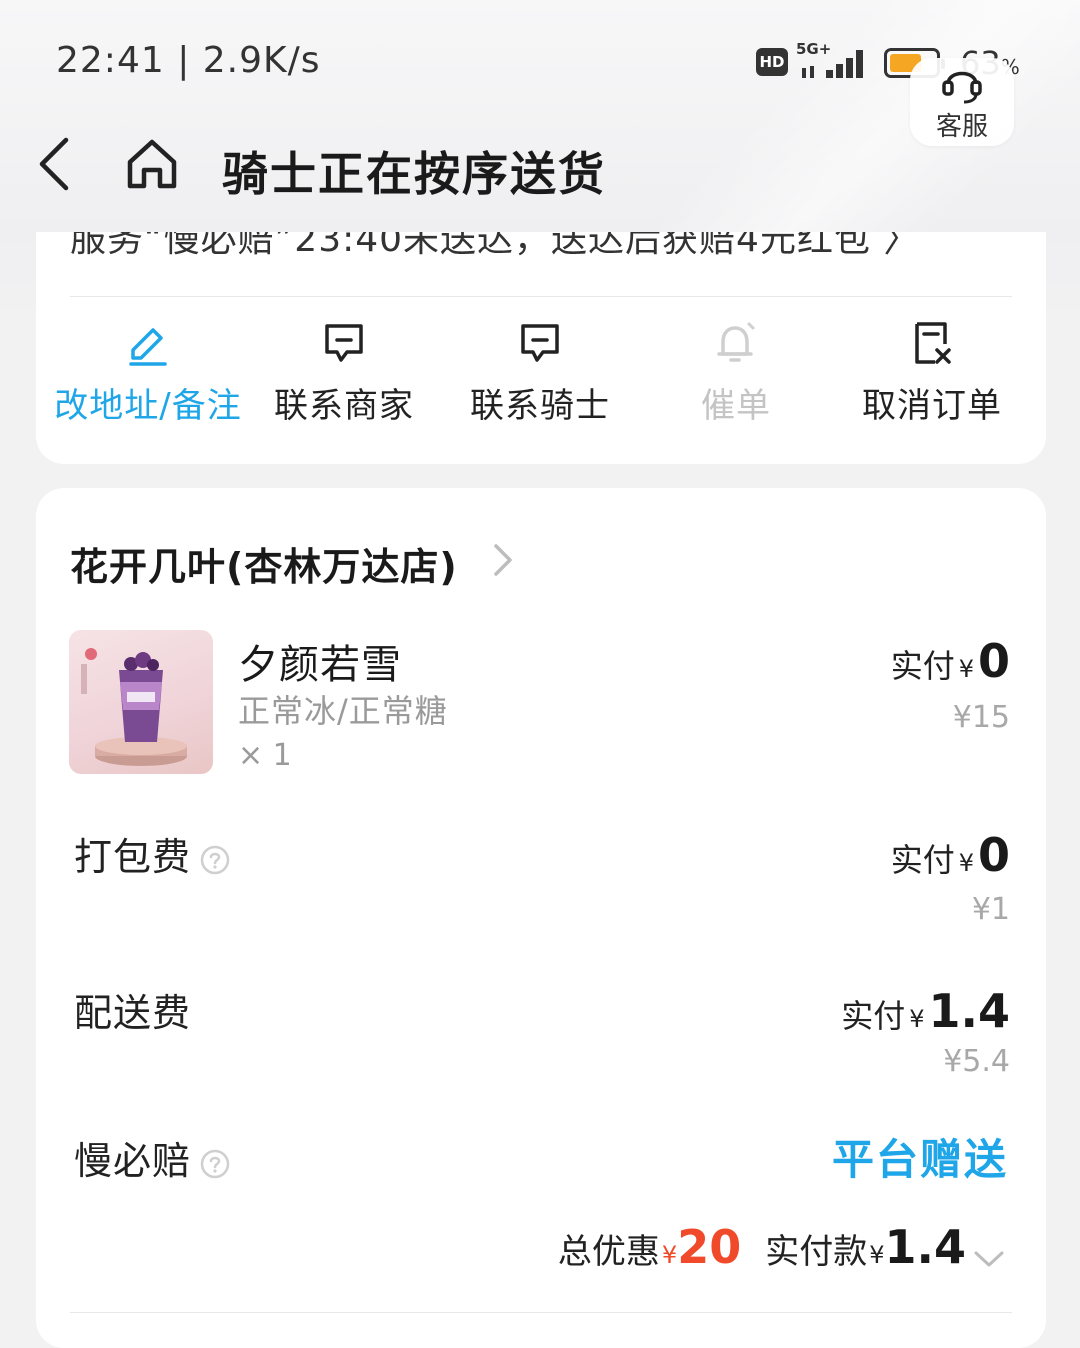 The height and width of the screenshot is (1348, 1080). Describe the element at coordinates (540, 406) in the screenshot. I see `action-label: 联系骑士` at that location.